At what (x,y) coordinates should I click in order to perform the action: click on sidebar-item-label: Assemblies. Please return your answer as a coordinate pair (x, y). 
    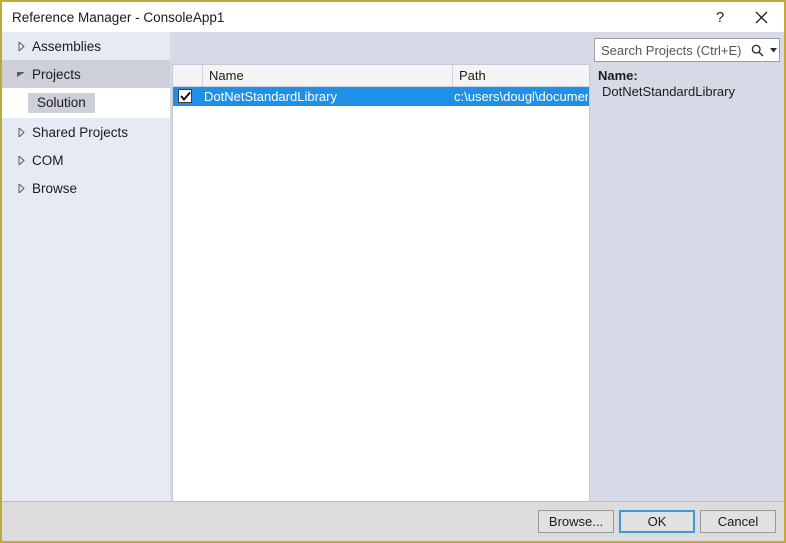
    Looking at the image, I should click on (67, 46).